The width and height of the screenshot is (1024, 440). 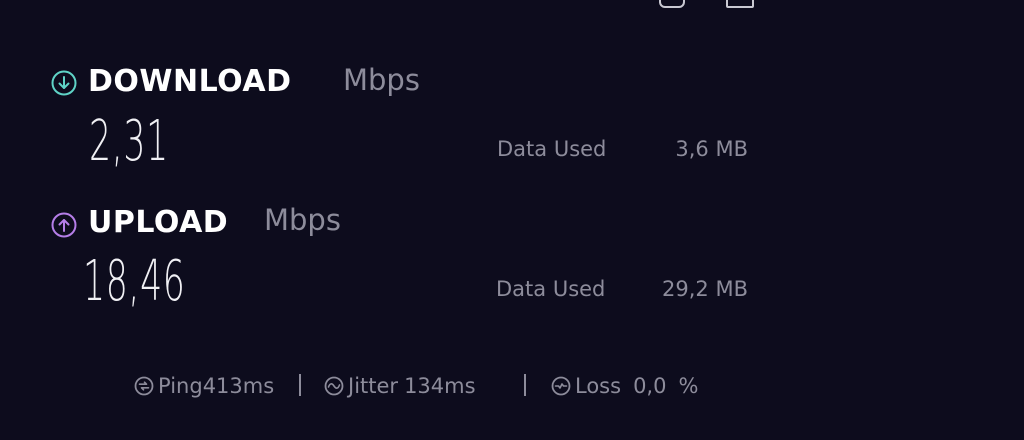 I want to click on loss-label: Loss, so click(x=598, y=386).